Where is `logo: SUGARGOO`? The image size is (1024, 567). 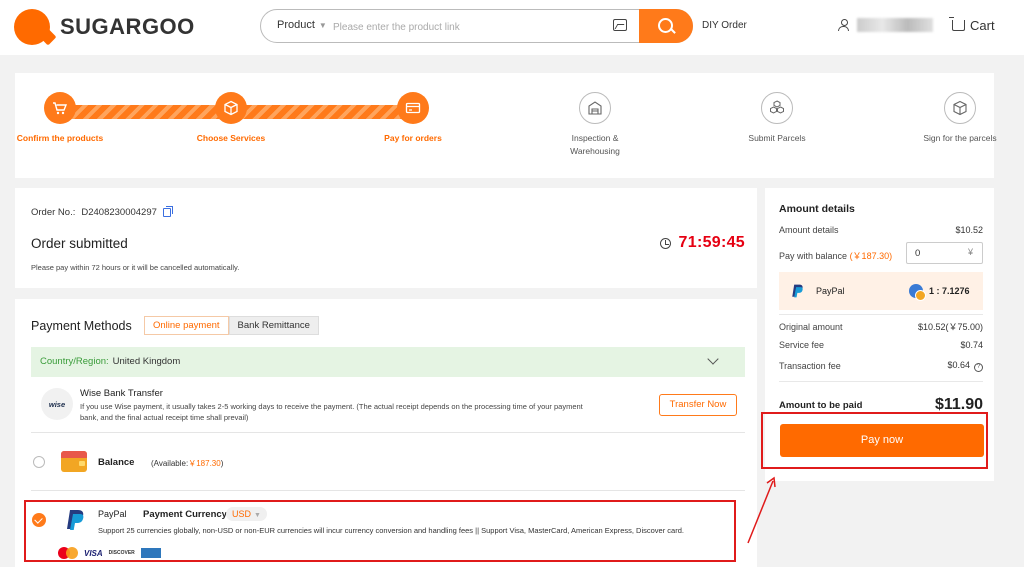 logo: SUGARGOO is located at coordinates (104, 27).